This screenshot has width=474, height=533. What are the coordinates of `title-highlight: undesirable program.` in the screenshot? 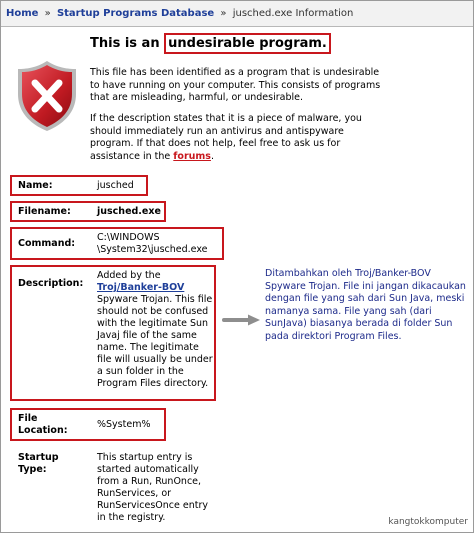 It's located at (247, 43).